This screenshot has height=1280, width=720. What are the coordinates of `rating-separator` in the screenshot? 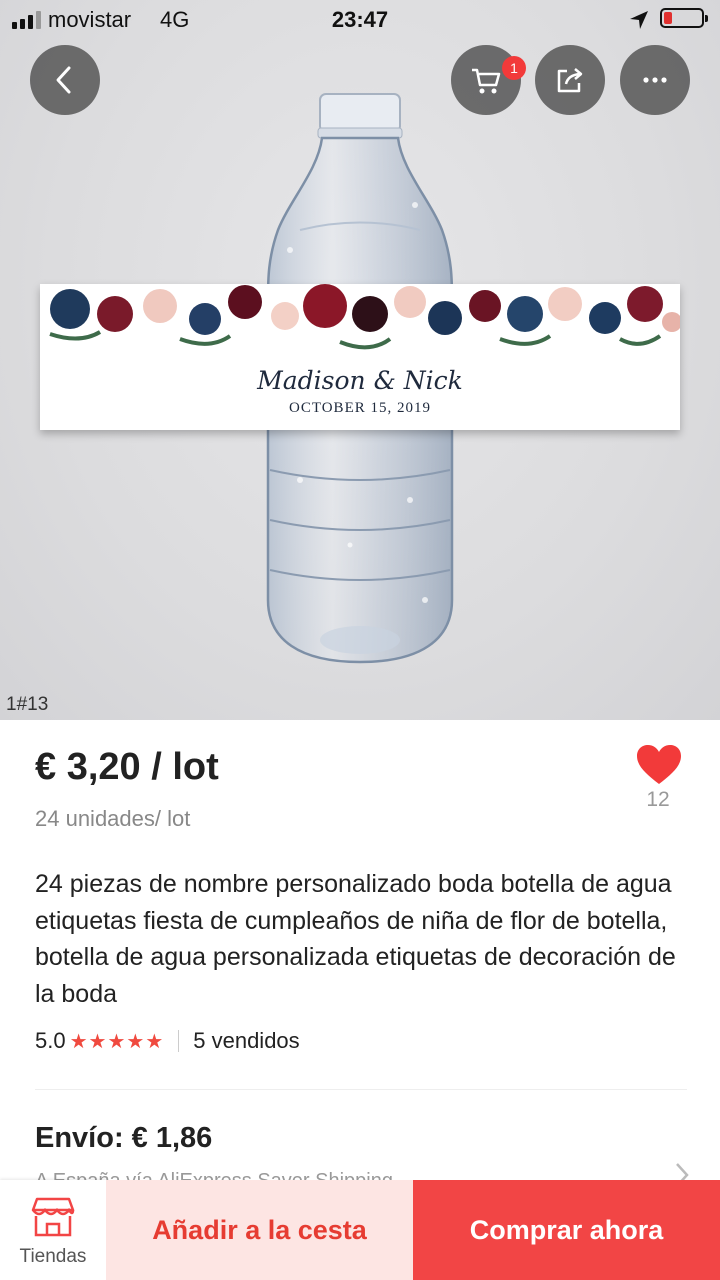 It's located at (179, 1041).